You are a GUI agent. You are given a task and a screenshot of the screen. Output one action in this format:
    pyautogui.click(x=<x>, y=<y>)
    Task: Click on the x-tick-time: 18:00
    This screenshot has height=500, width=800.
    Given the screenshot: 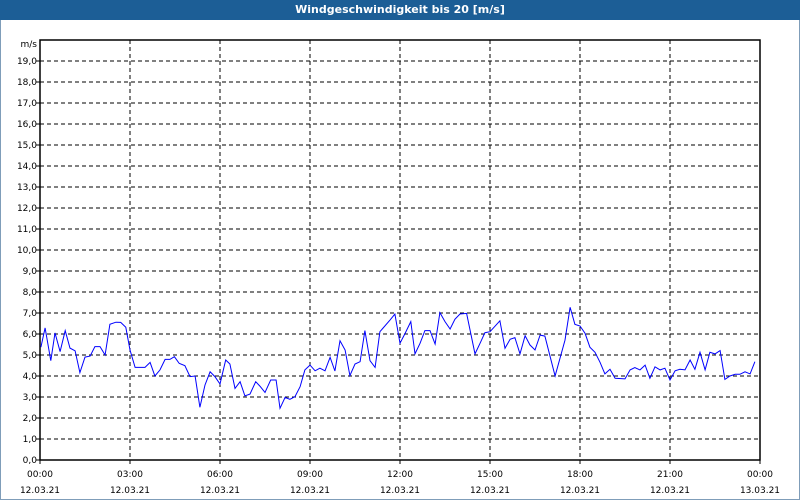 What is the action you would take?
    pyautogui.click(x=580, y=475)
    